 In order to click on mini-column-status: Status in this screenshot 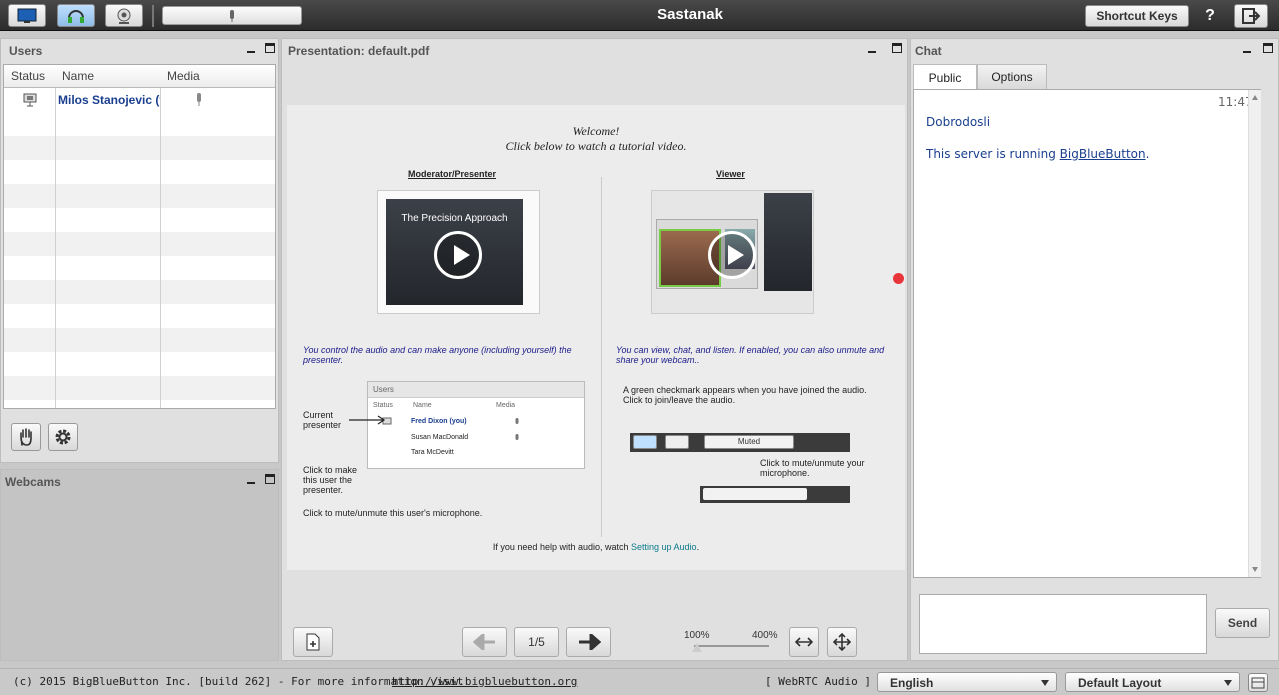, I will do `click(383, 405)`.